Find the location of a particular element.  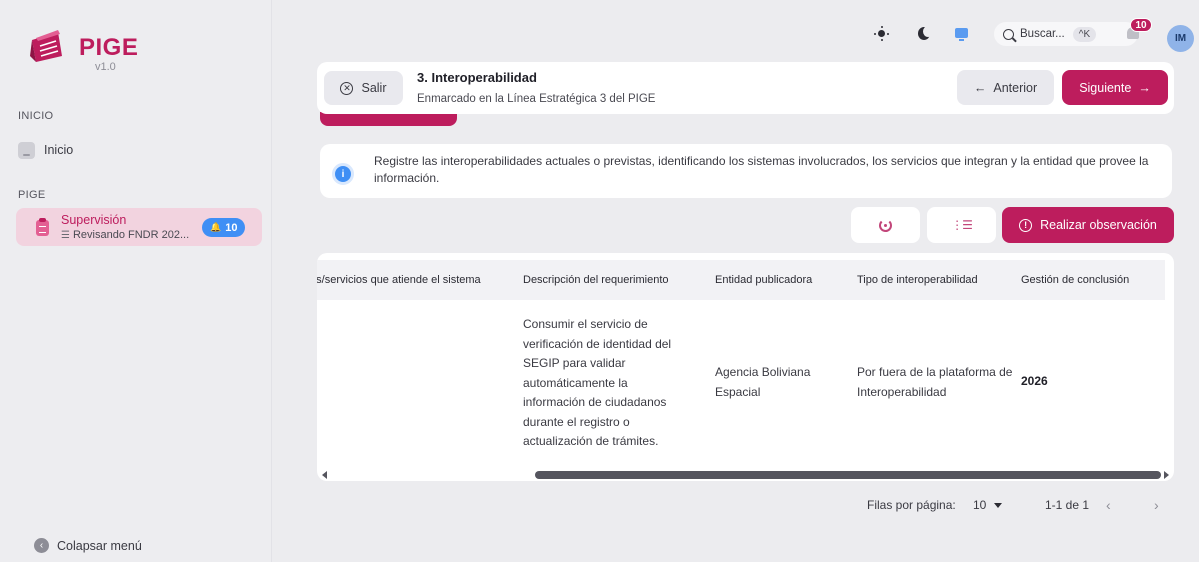

sidebar-item-inicio: Inicio is located at coordinates (45, 150).